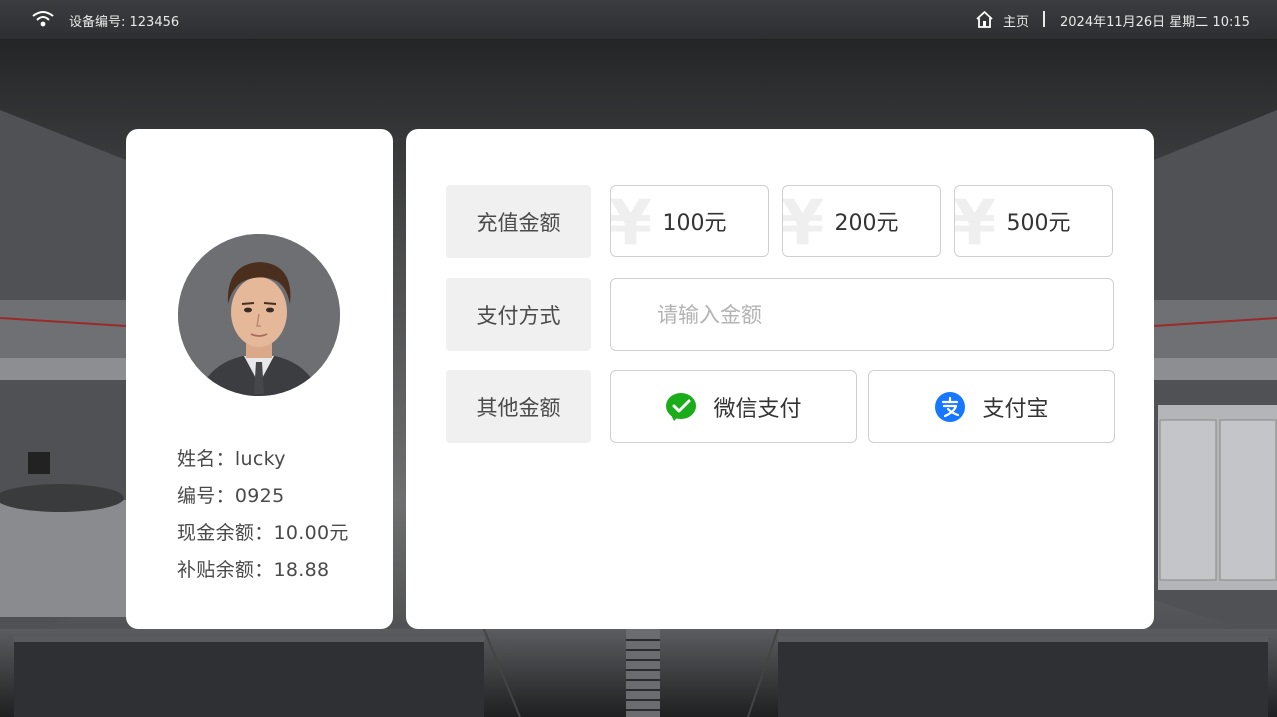 The image size is (1277, 717). I want to click on amount-500-button: ¥ 500元, so click(1033, 221).